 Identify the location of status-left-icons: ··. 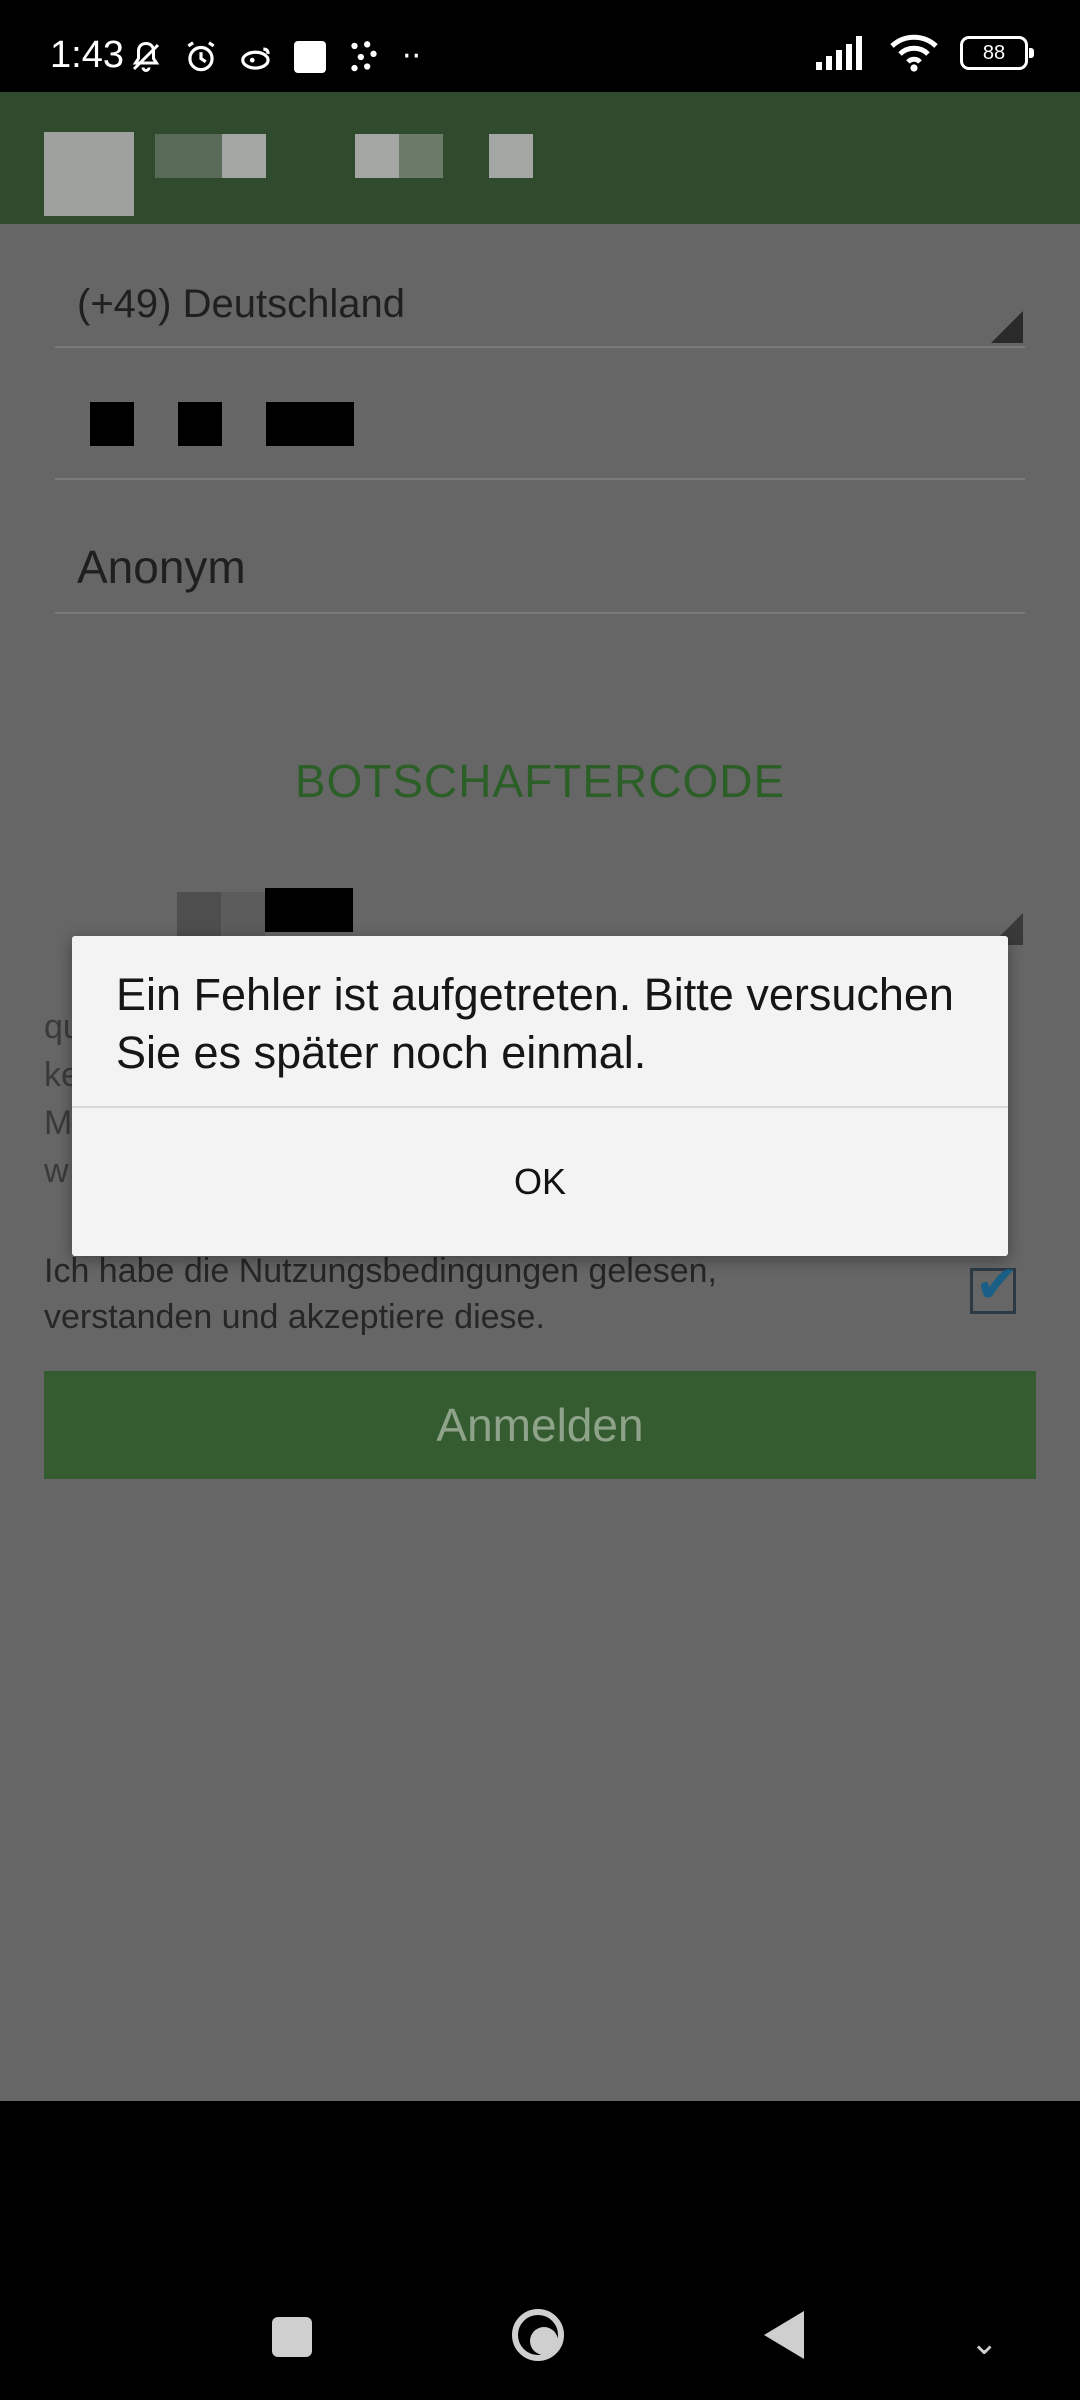
(274, 57).